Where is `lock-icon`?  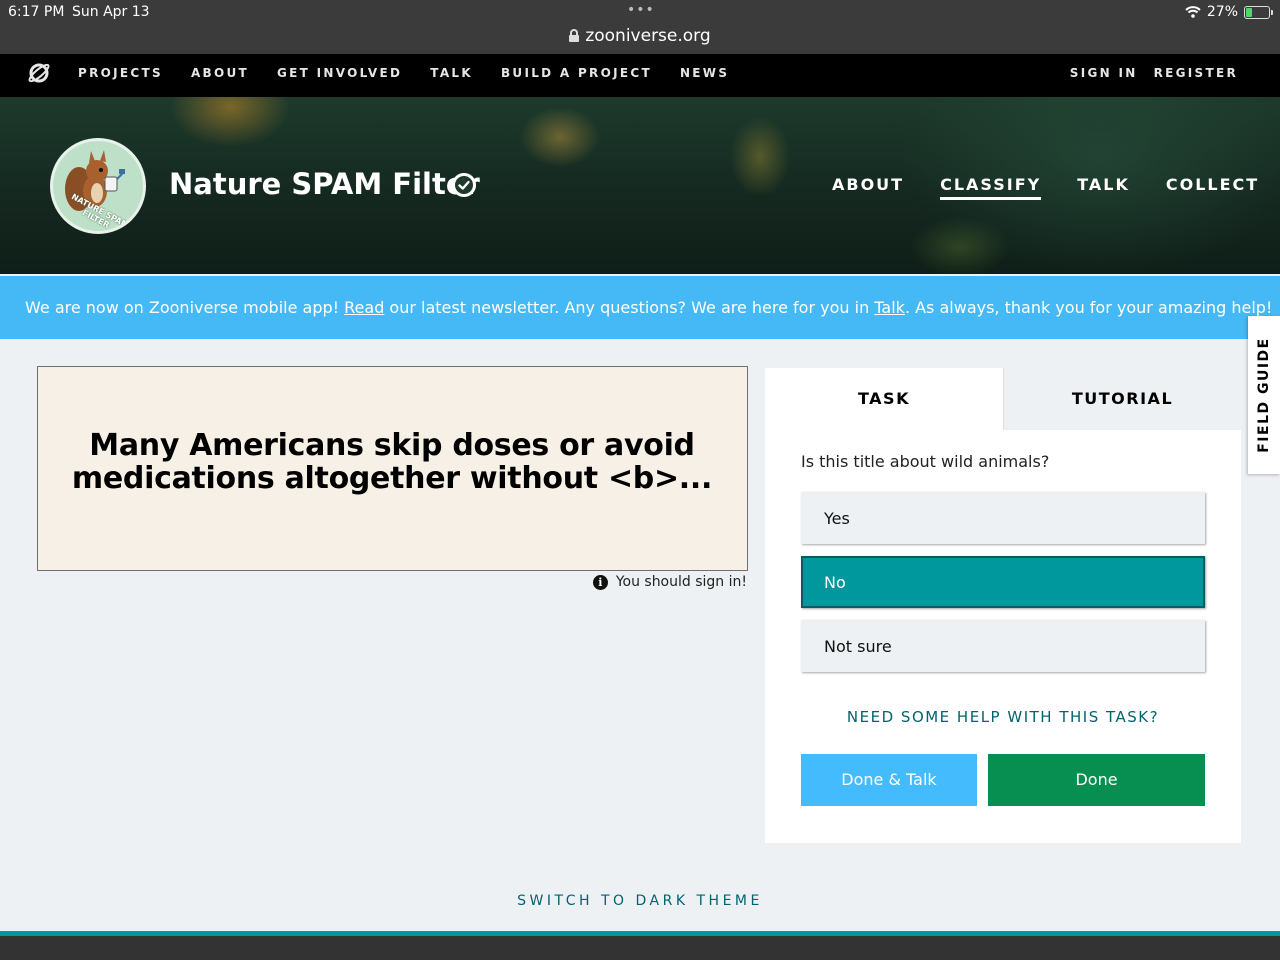
lock-icon is located at coordinates (574, 35).